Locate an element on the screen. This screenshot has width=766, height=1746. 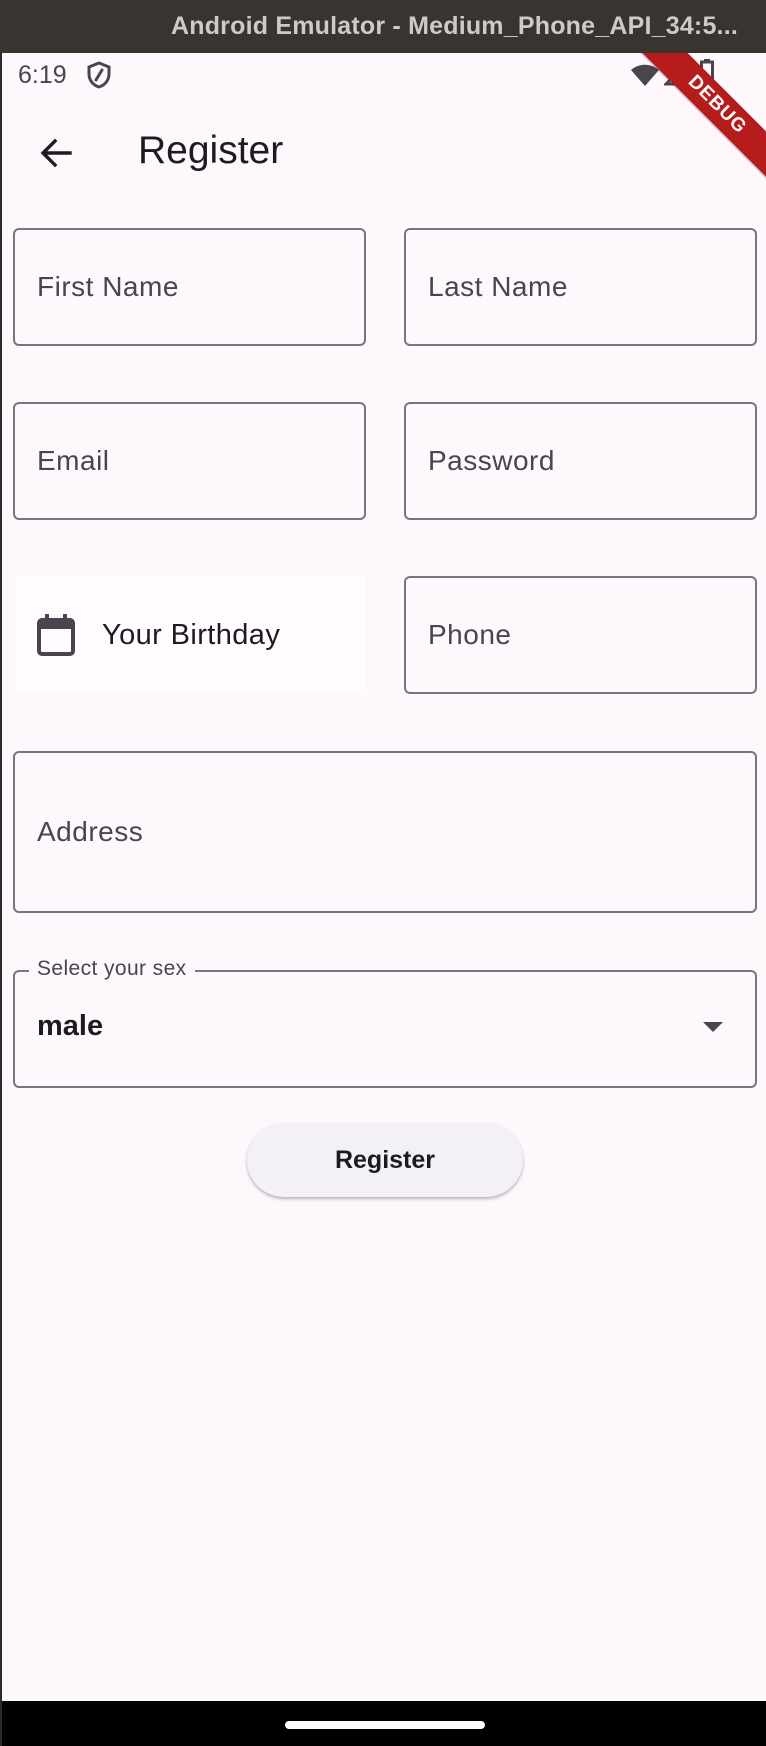
password-input is located at coordinates (580, 461).